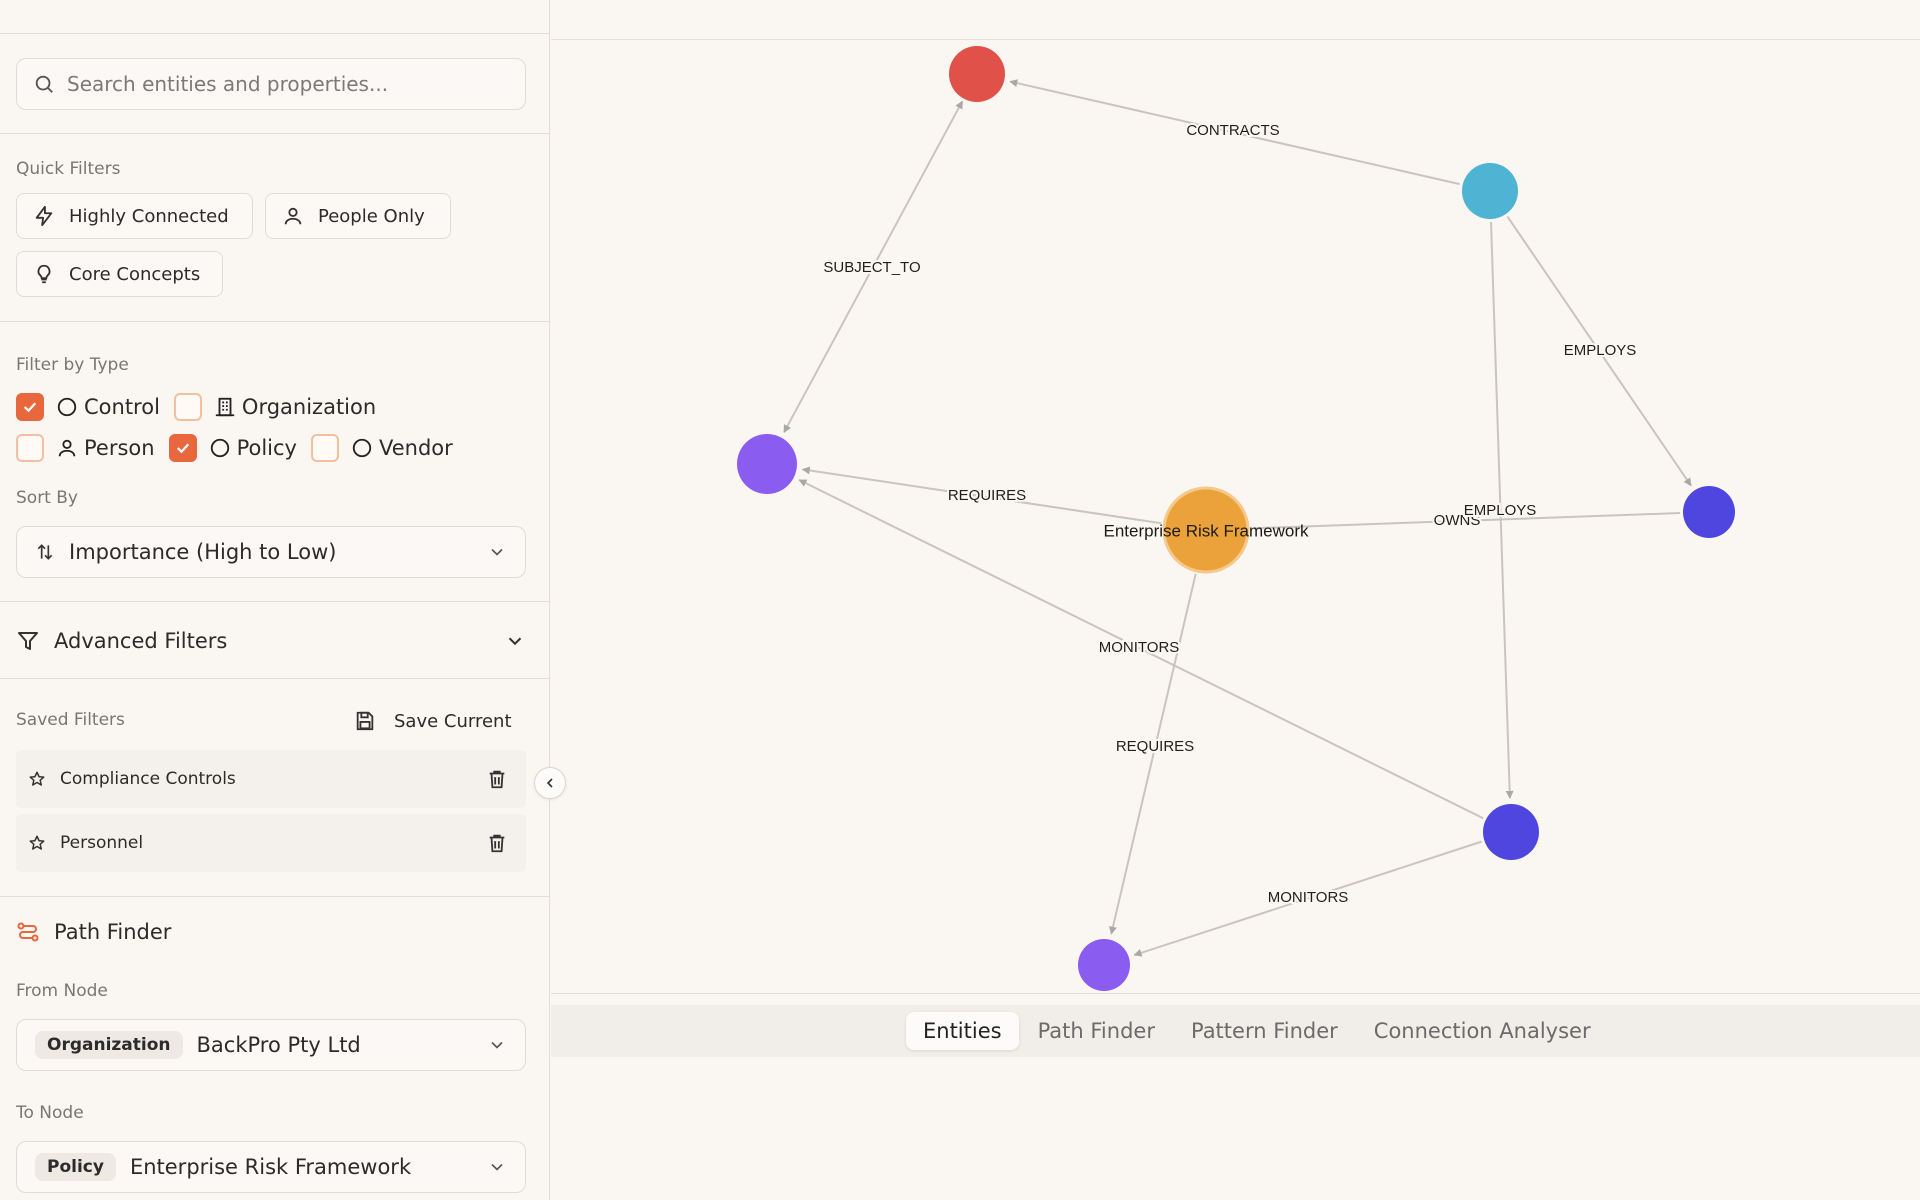 The height and width of the screenshot is (1200, 1920). I want to click on type-filter-person: Person, so click(85, 448).